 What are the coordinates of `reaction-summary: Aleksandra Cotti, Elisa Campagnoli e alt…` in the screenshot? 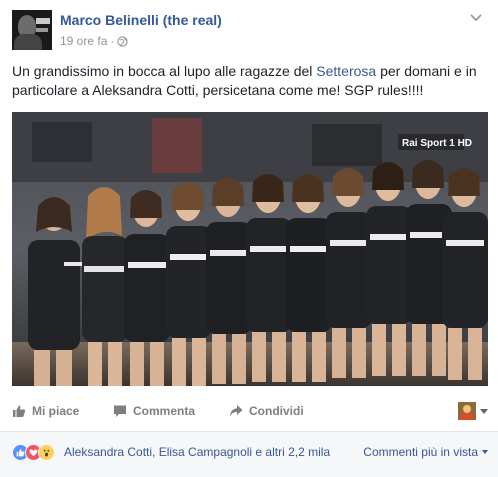 It's located at (197, 452).